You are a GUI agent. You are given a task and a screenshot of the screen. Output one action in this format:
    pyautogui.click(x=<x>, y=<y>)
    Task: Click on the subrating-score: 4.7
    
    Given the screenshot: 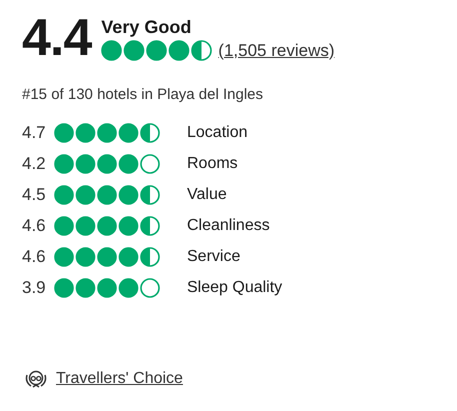 What is the action you would take?
    pyautogui.click(x=34, y=132)
    